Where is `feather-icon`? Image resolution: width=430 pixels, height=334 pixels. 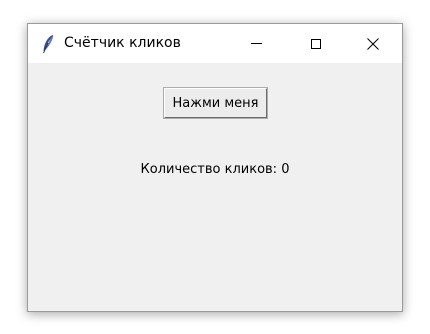 feather-icon is located at coordinates (48, 44).